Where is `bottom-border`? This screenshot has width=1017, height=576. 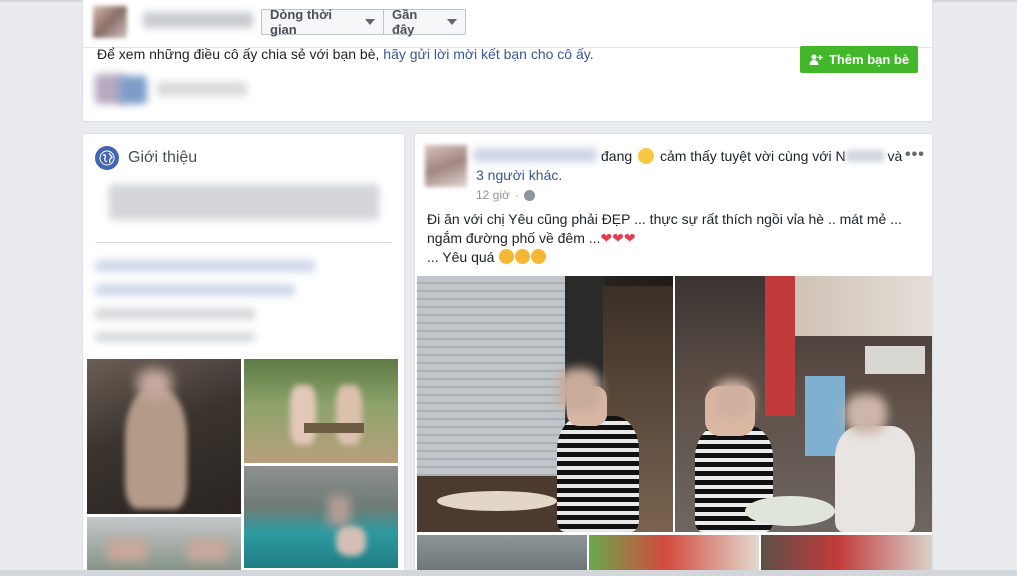 bottom-border is located at coordinates (508, 573).